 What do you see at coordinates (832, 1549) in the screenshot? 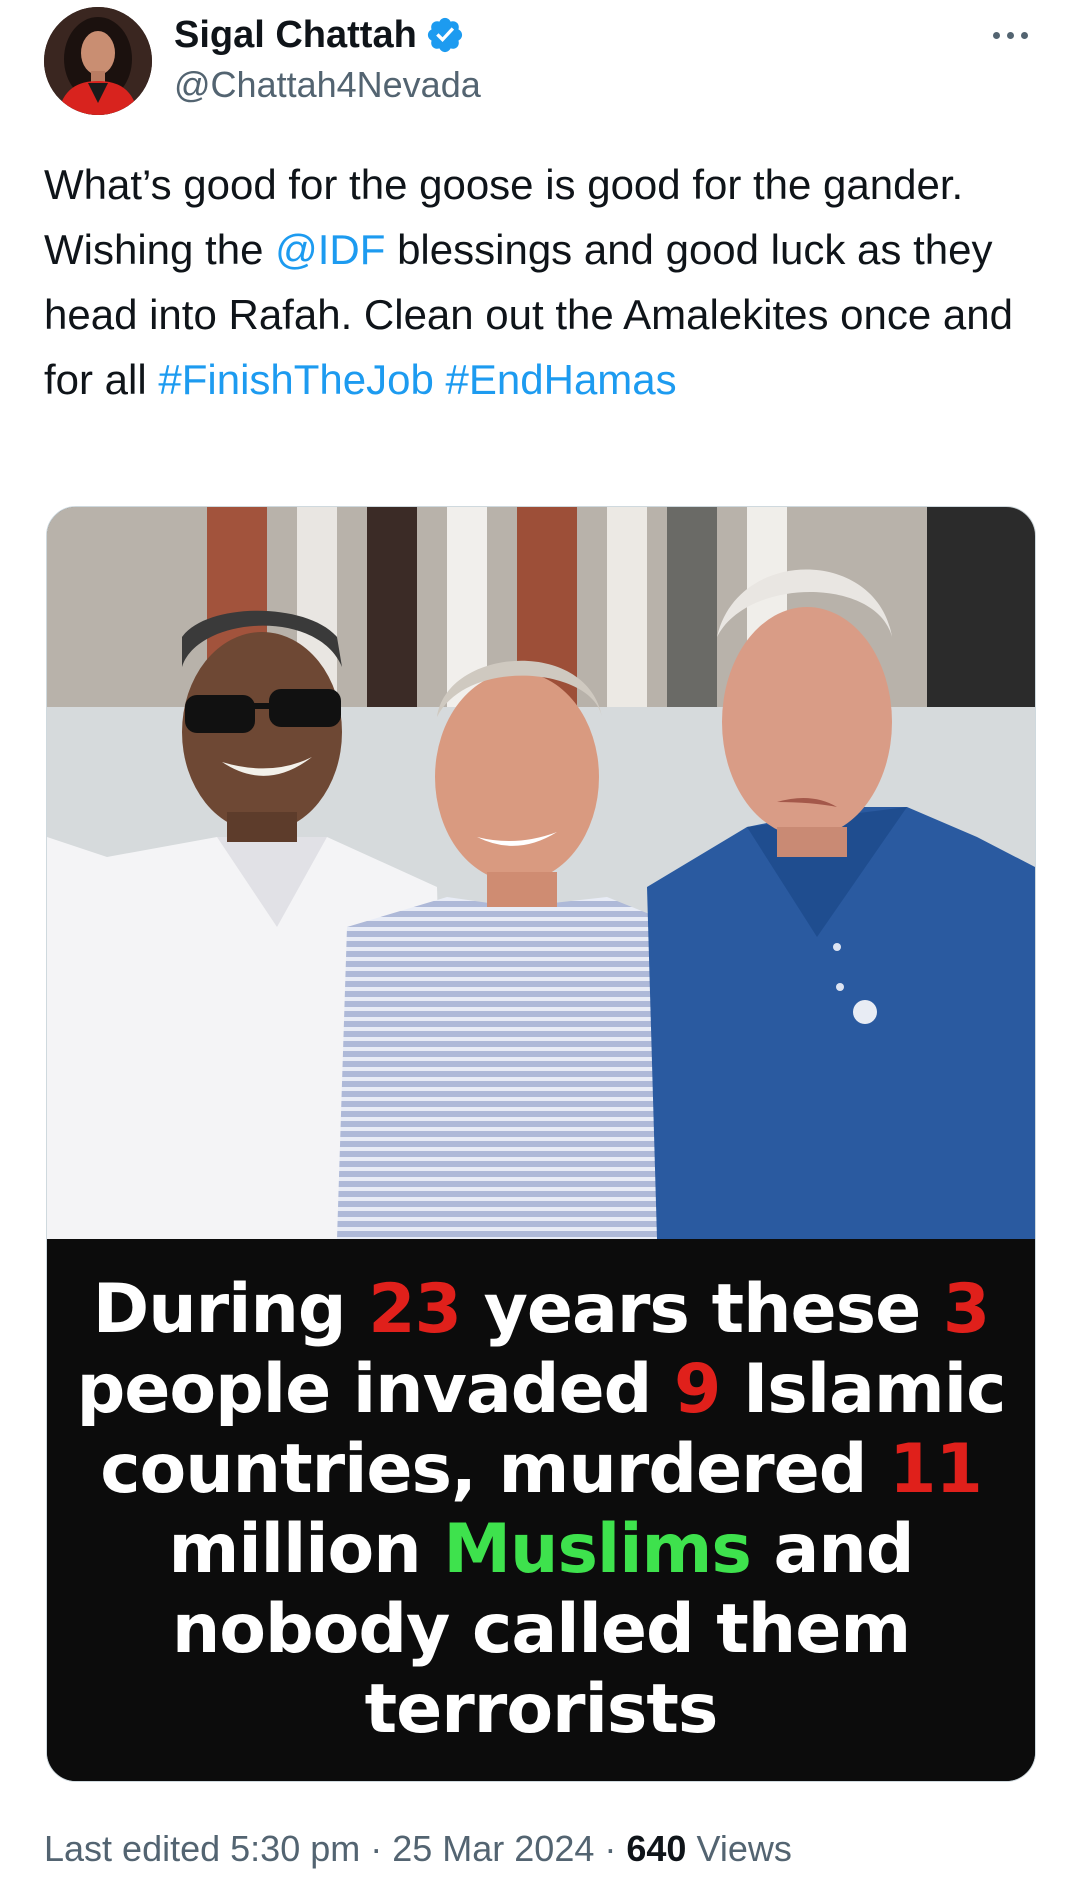
I see `caption-text: and` at bounding box center [832, 1549].